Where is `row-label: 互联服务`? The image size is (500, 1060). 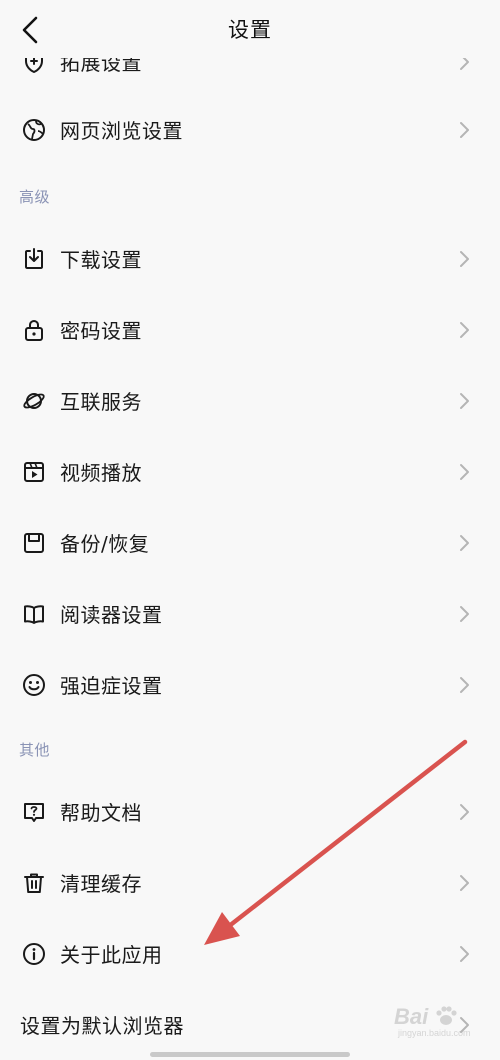 row-label: 互联服务 is located at coordinates (101, 401).